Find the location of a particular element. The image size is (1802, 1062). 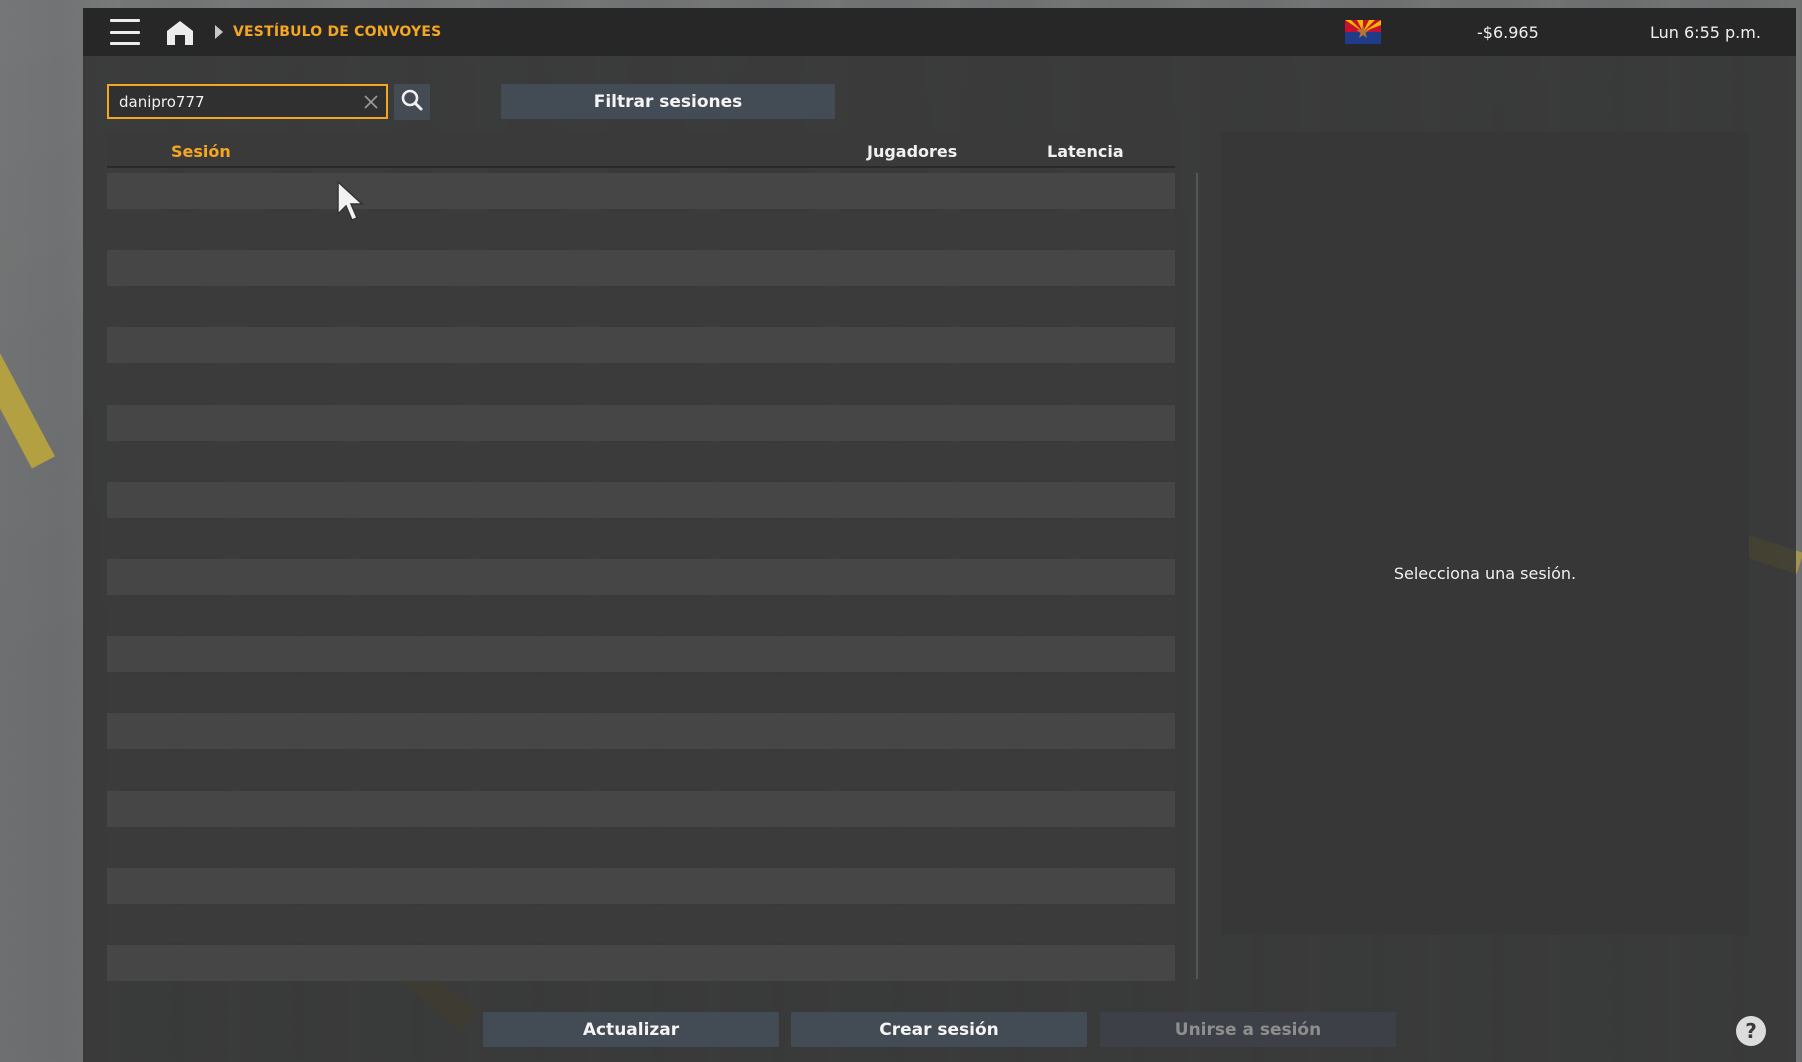

join-session-button: Unirse a sesión is located at coordinates (1248, 1029).